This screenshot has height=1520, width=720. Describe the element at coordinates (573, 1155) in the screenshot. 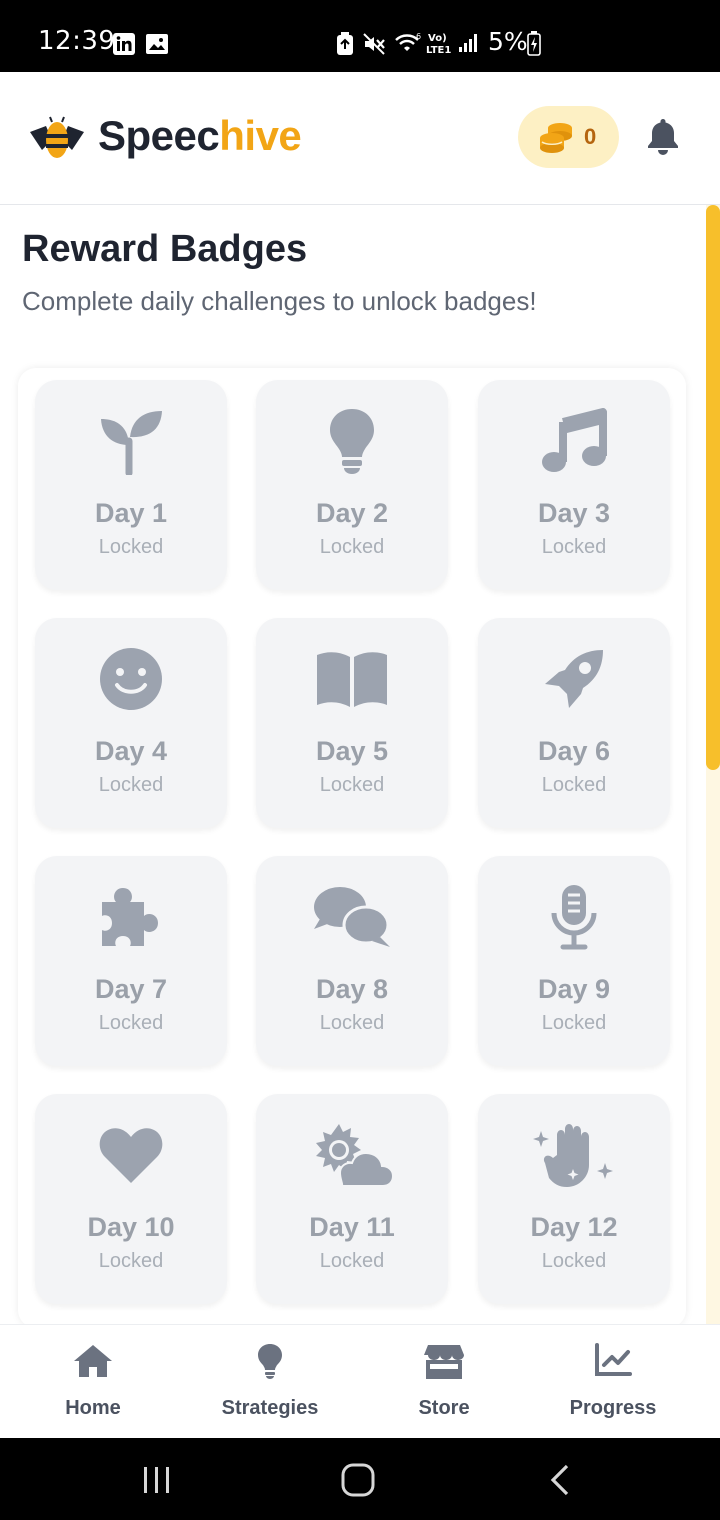

I see `sparkle-hand-icon` at that location.